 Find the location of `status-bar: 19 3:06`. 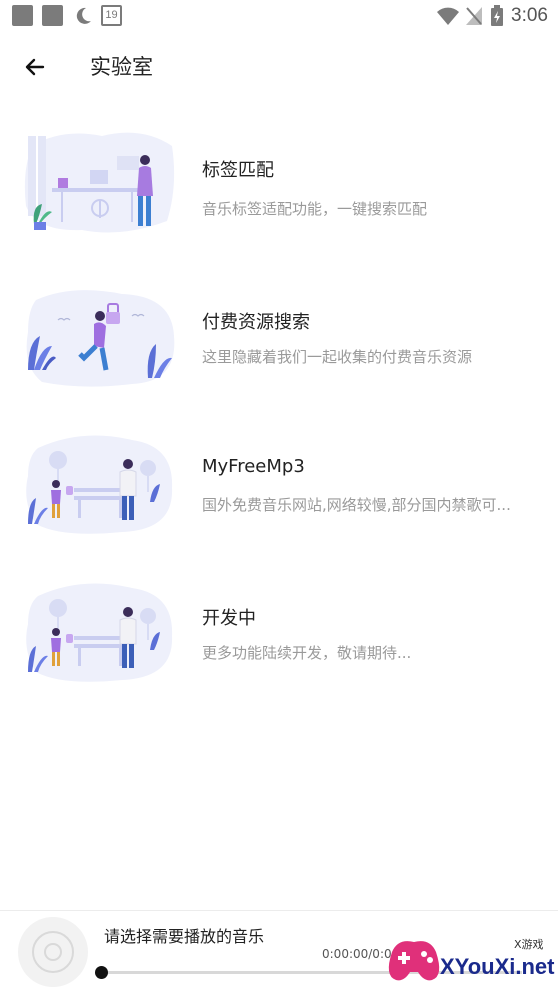

status-bar: 19 3:06 is located at coordinates (279, 16).